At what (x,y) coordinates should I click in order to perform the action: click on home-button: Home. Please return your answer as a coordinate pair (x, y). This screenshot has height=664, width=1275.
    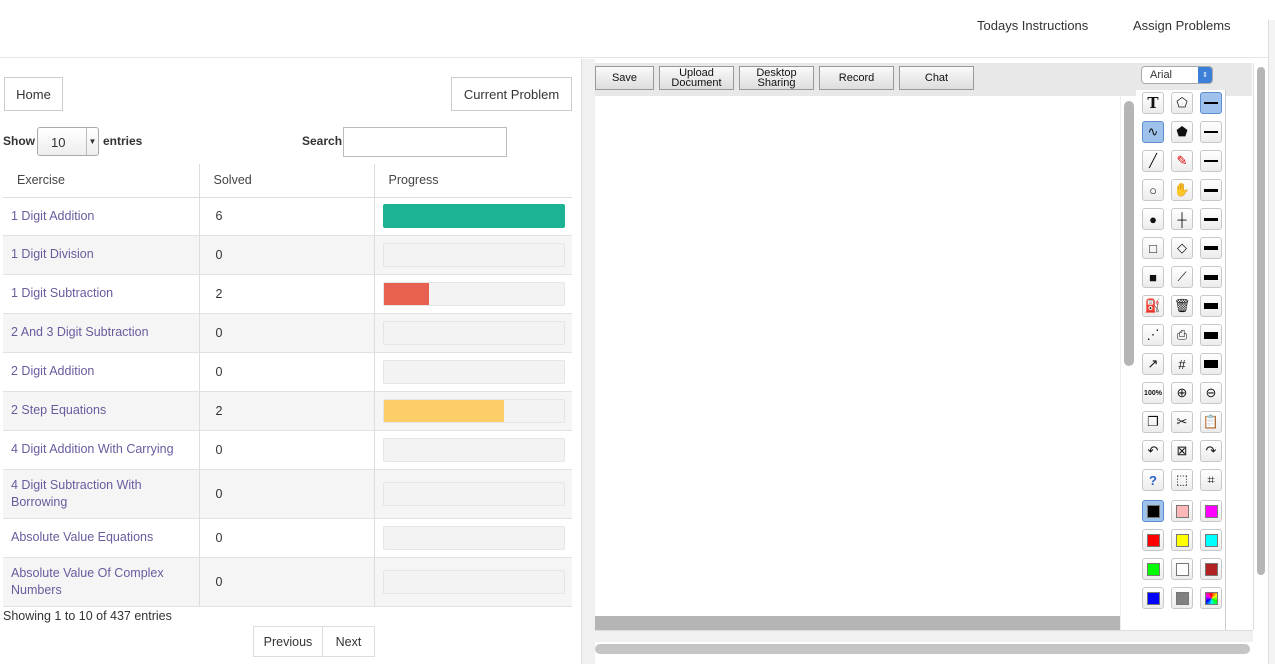
    Looking at the image, I should click on (33, 94).